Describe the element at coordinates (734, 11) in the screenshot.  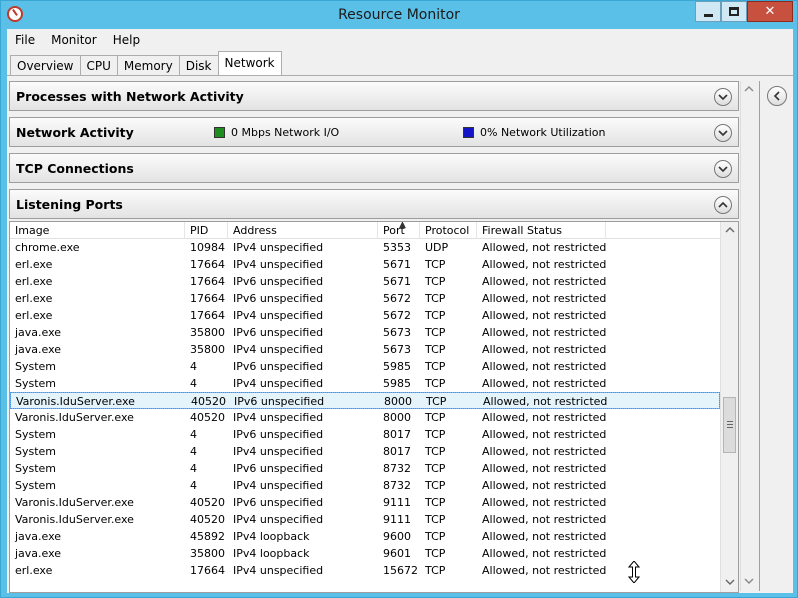
I see `maximize-button` at that location.